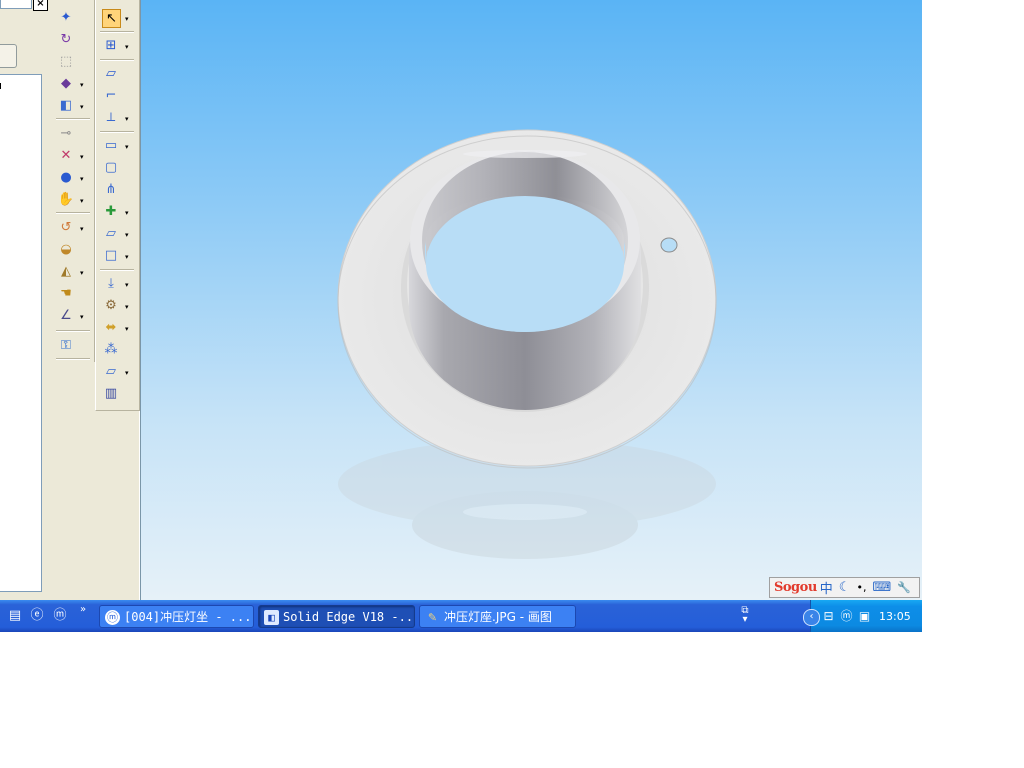 Image resolution: width=1024 pixels, height=768 pixels. I want to click on dimple-icon: ⚙, so click(111, 306).